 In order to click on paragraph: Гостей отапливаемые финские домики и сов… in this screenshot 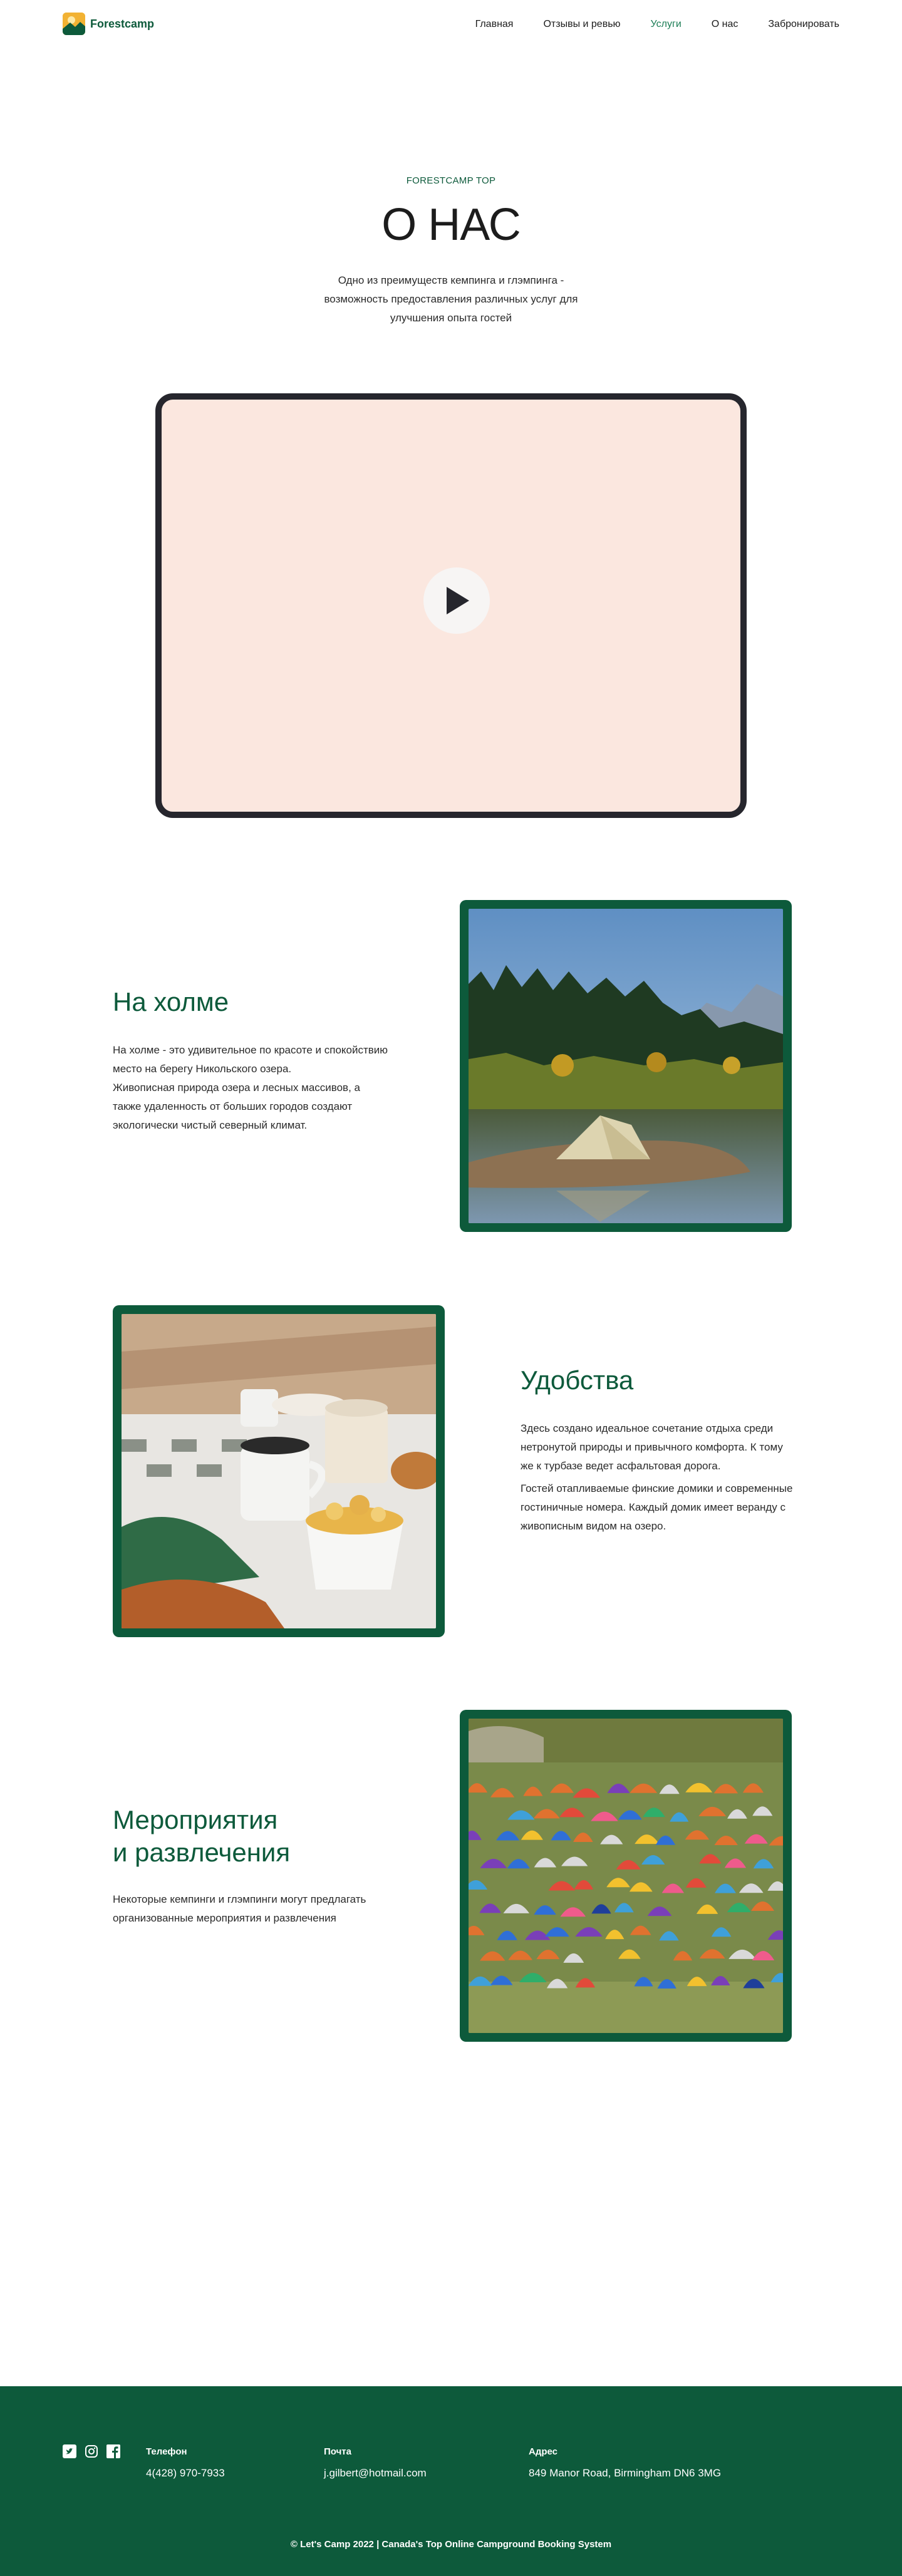, I will do `click(657, 1507)`.